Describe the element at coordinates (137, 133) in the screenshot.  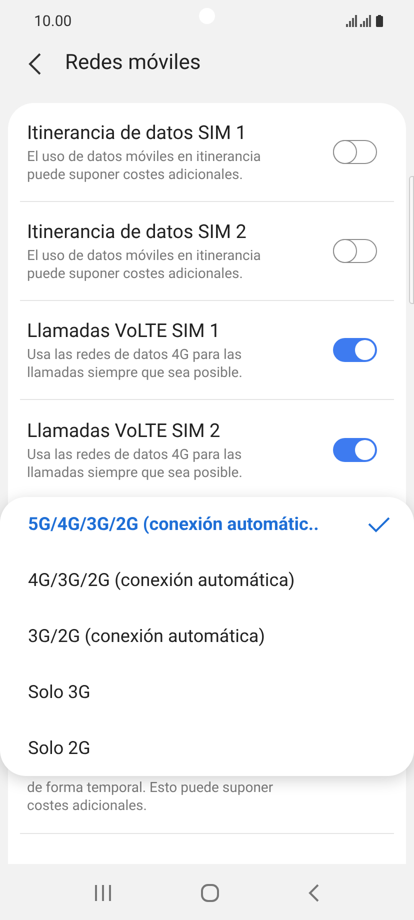
I see `setting-title: Itinerancia de datos SIM 1` at that location.